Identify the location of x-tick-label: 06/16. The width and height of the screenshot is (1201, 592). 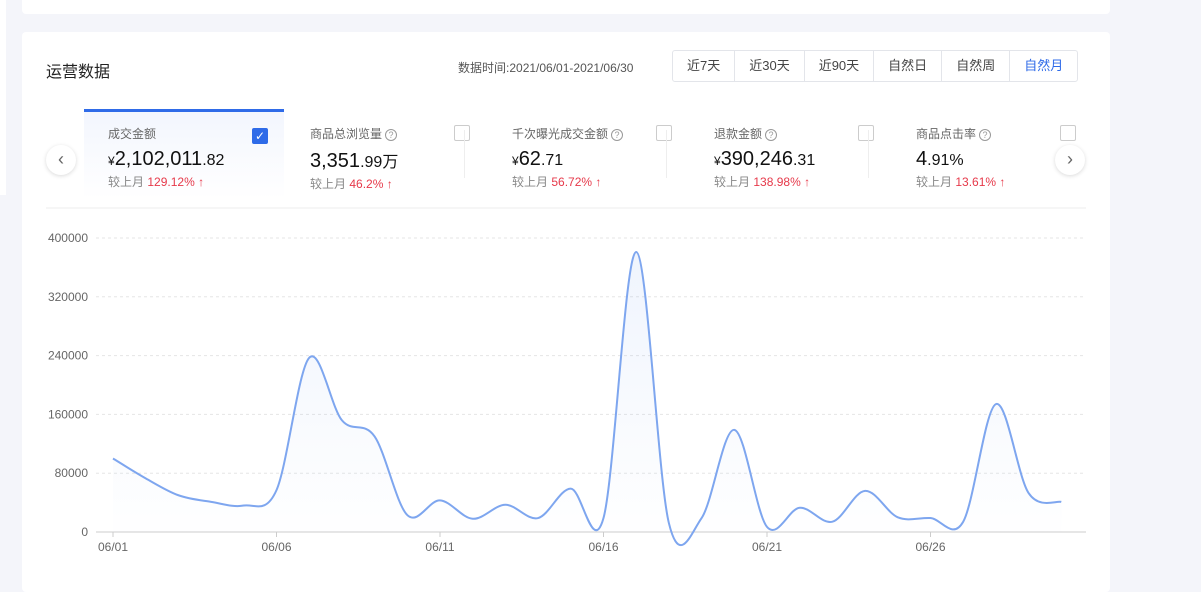
(603, 547).